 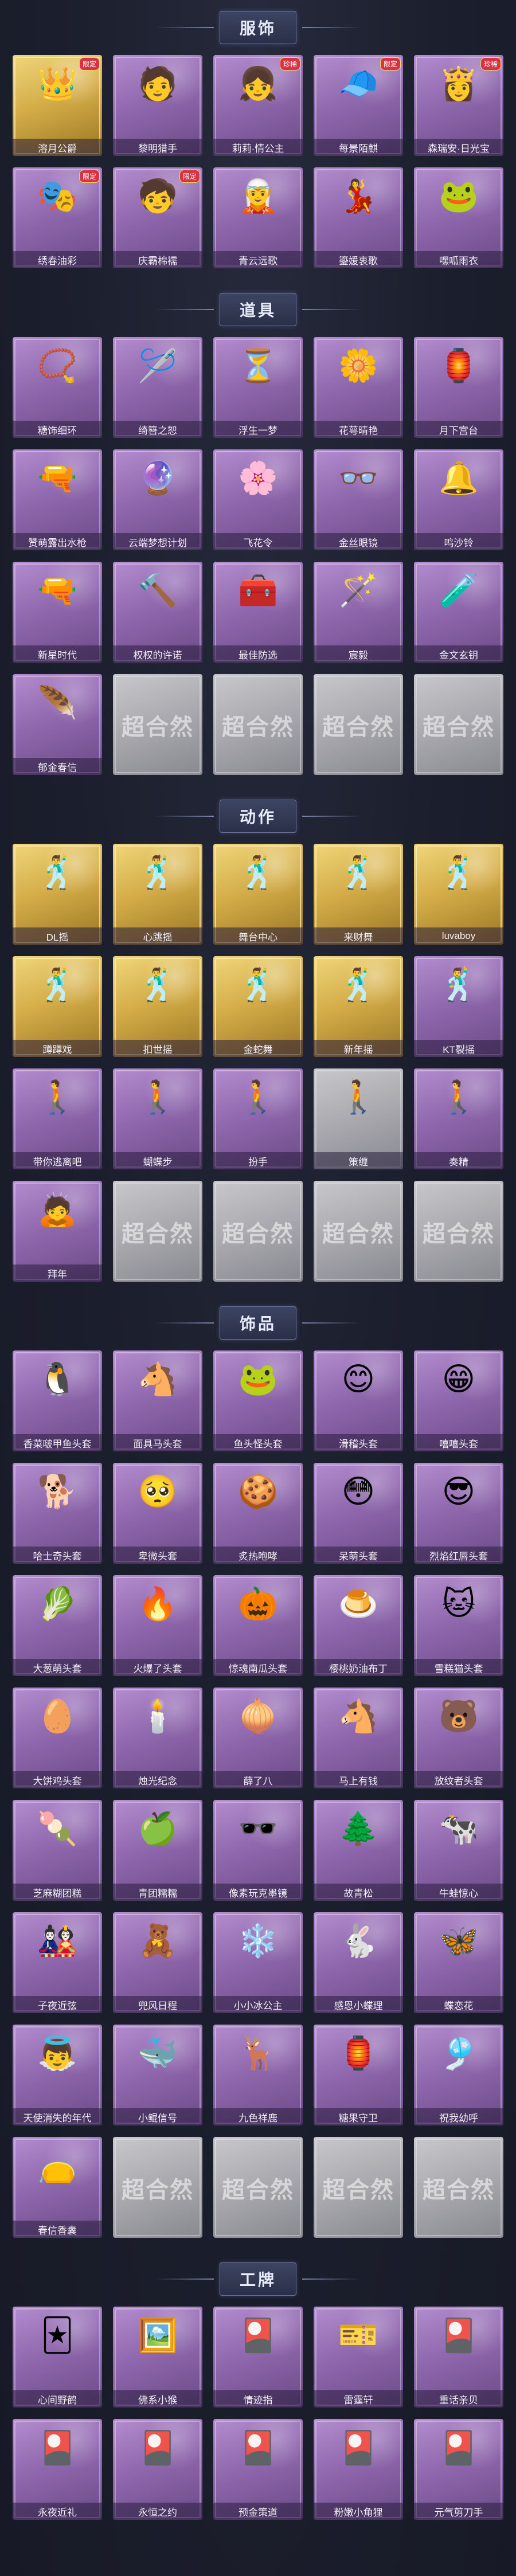 I want to click on item-tile: 👸 森瑞安·日光宝 珍稀, so click(x=458, y=105).